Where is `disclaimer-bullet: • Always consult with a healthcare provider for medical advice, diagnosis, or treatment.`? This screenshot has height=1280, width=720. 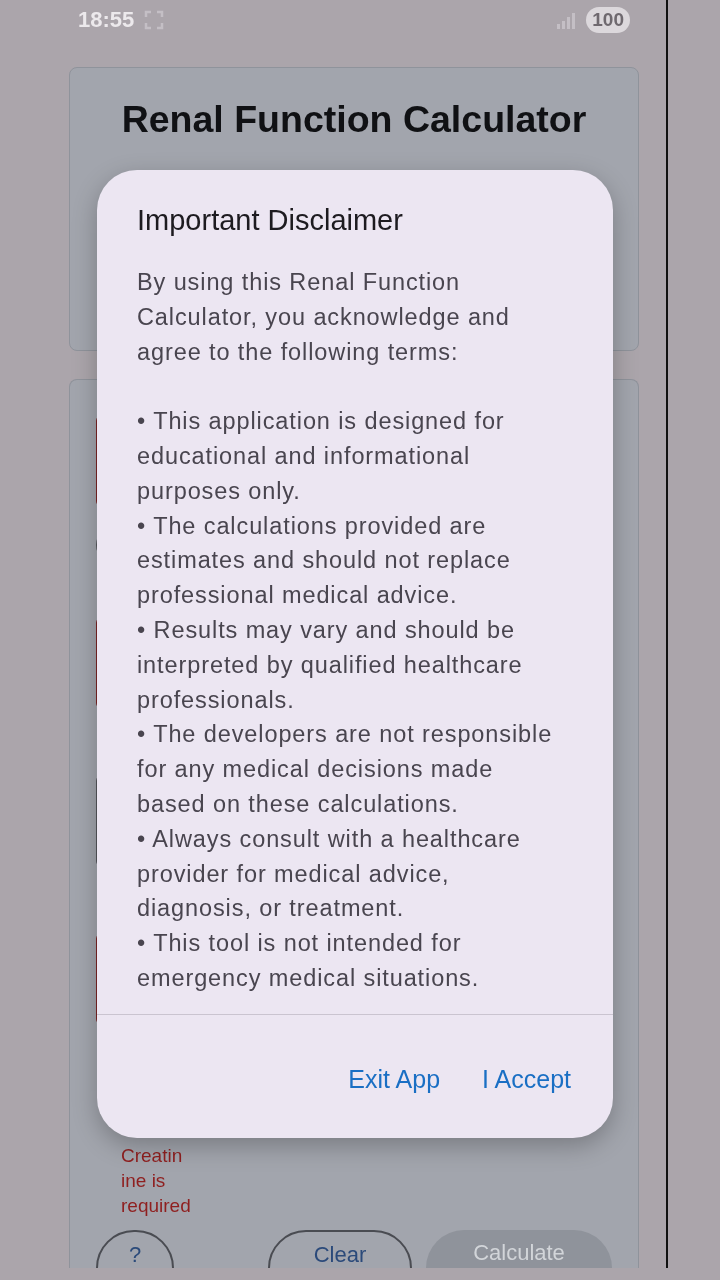
disclaimer-bullet: • Always consult with a healthcare provider for medical advice, diagnosis, or treatment. is located at coordinates (329, 874).